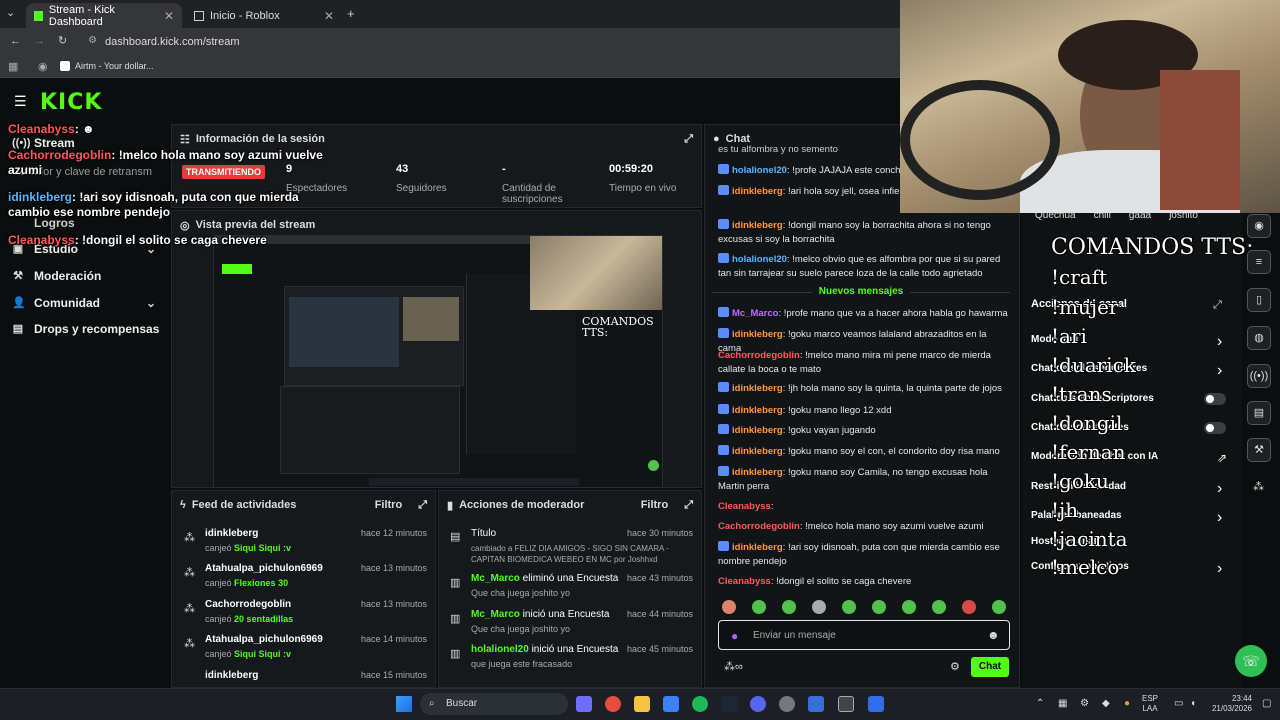 The image size is (1280, 720). Describe the element at coordinates (671, 704) in the screenshot. I see `store-icon` at that location.